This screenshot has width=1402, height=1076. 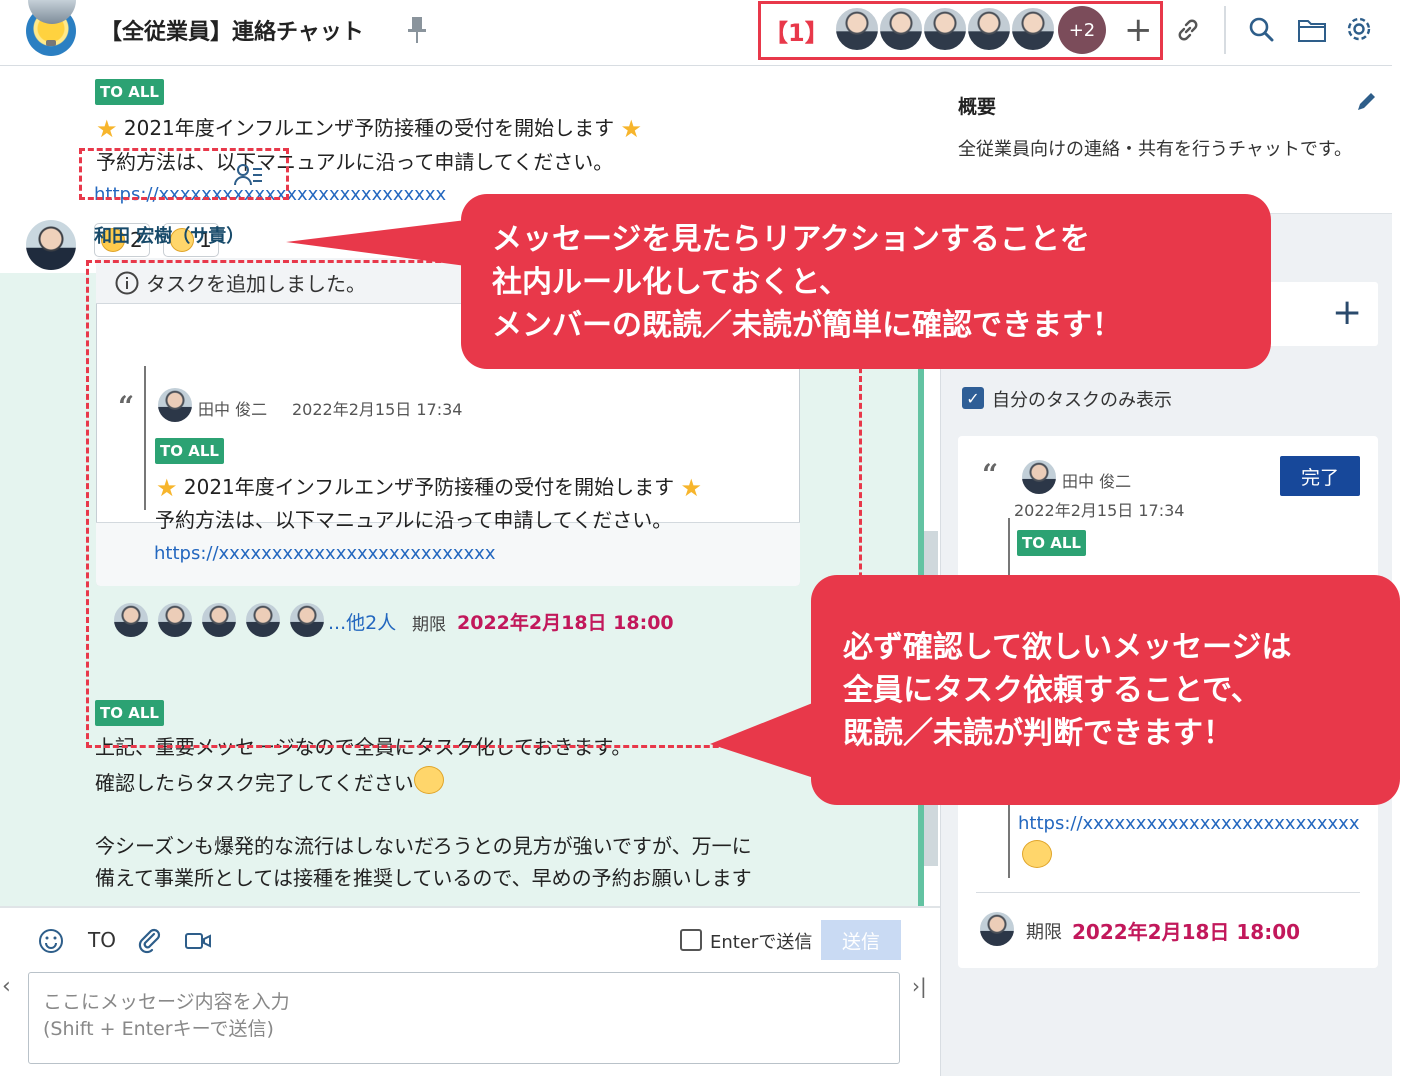 What do you see at coordinates (423, 846) in the screenshot?
I see `message-line: 今シーズンも爆発的な流行はしないだろうとの見方が強いですが、万一に` at bounding box center [423, 846].